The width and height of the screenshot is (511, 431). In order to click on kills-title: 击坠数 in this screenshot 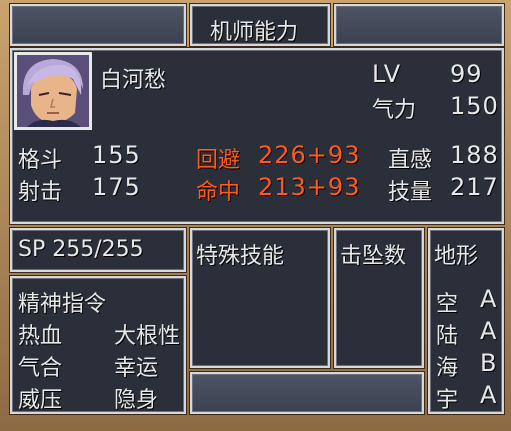, I will do `click(373, 256)`.